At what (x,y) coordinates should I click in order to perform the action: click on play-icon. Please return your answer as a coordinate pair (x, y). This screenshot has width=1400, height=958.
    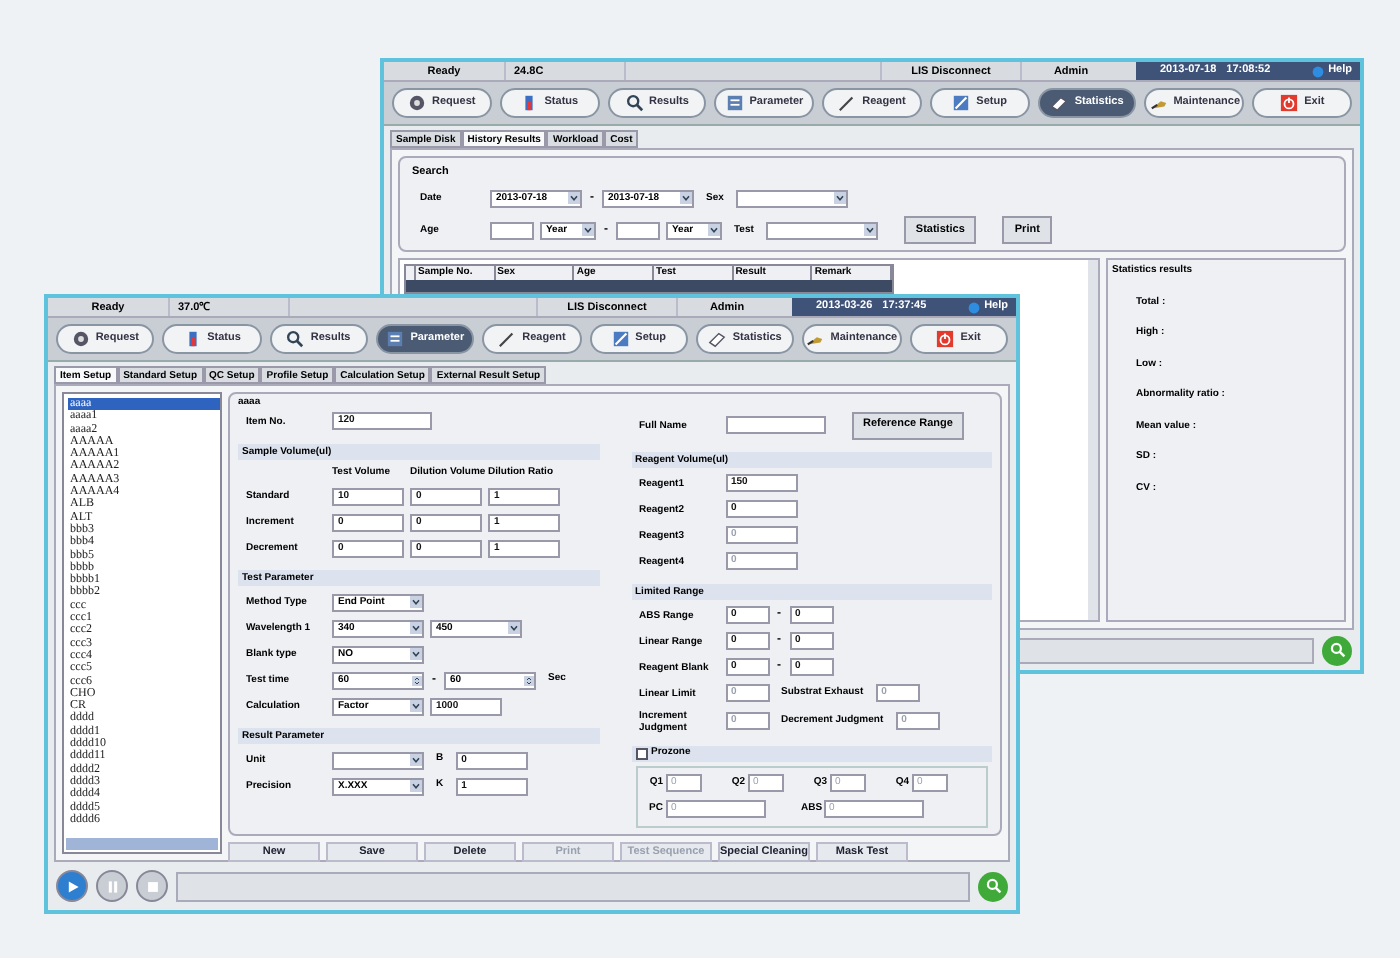
    Looking at the image, I should click on (72, 886).